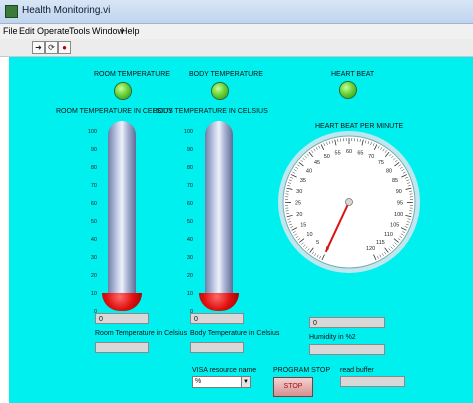 This screenshot has height=403, width=473. I want to click on gauge-tick-label: 50, so click(327, 157).